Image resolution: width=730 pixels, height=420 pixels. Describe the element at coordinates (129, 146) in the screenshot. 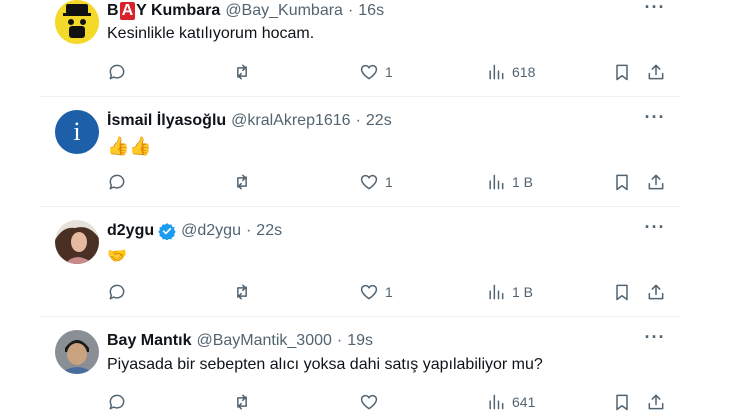

I see `tweet-text: 👍👍` at that location.